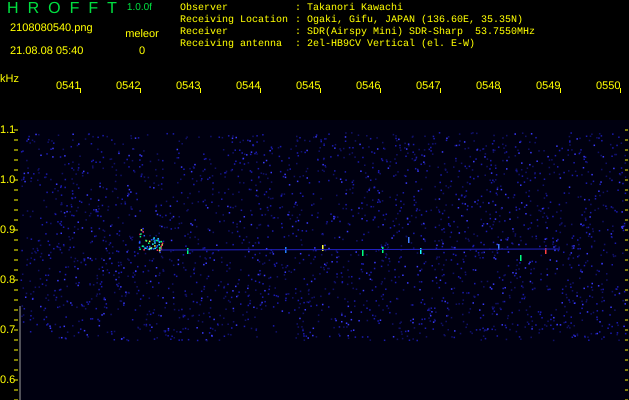 This screenshot has width=629, height=400. Describe the element at coordinates (8, 330) in the screenshot. I see `frequency-label: 0.7` at that location.